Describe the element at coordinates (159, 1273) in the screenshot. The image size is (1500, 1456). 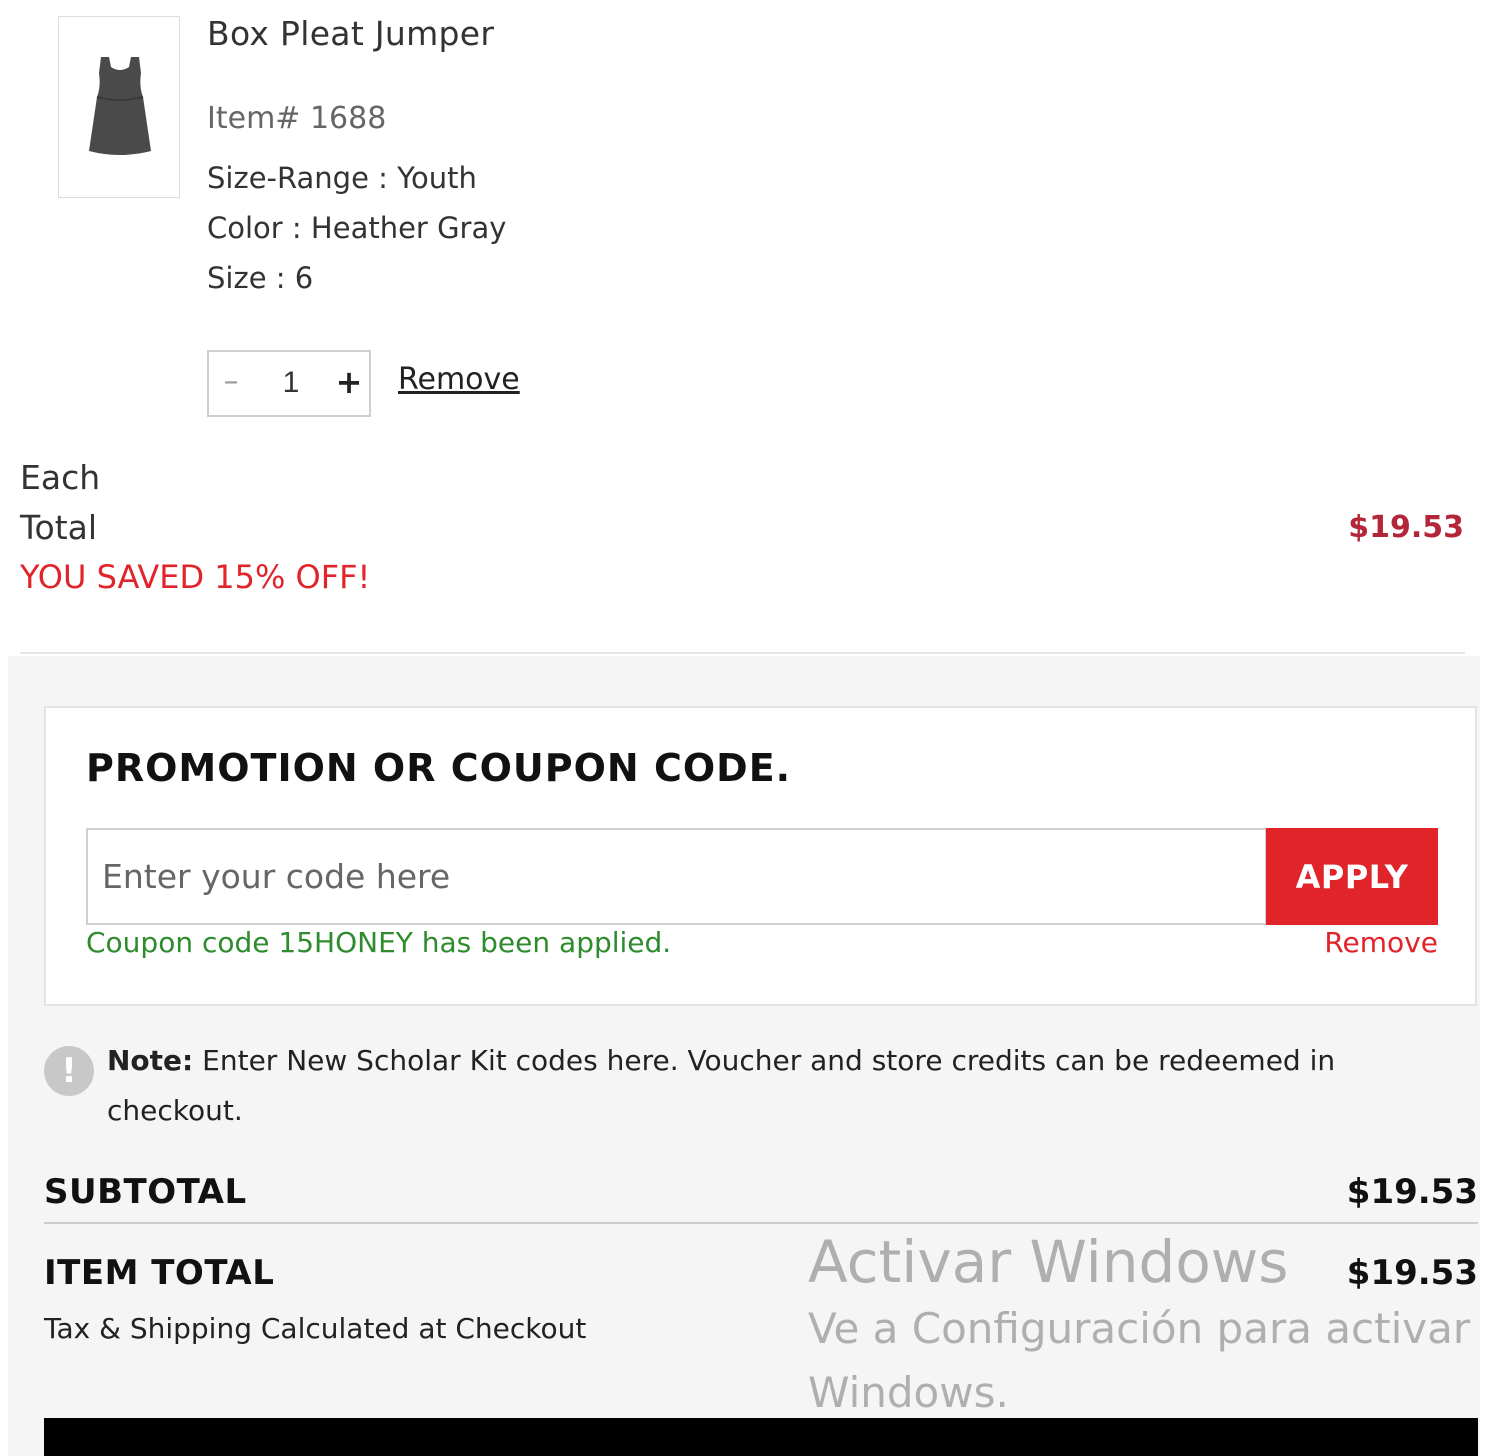
I see `item-total-label: ITEM TOTAL` at that location.